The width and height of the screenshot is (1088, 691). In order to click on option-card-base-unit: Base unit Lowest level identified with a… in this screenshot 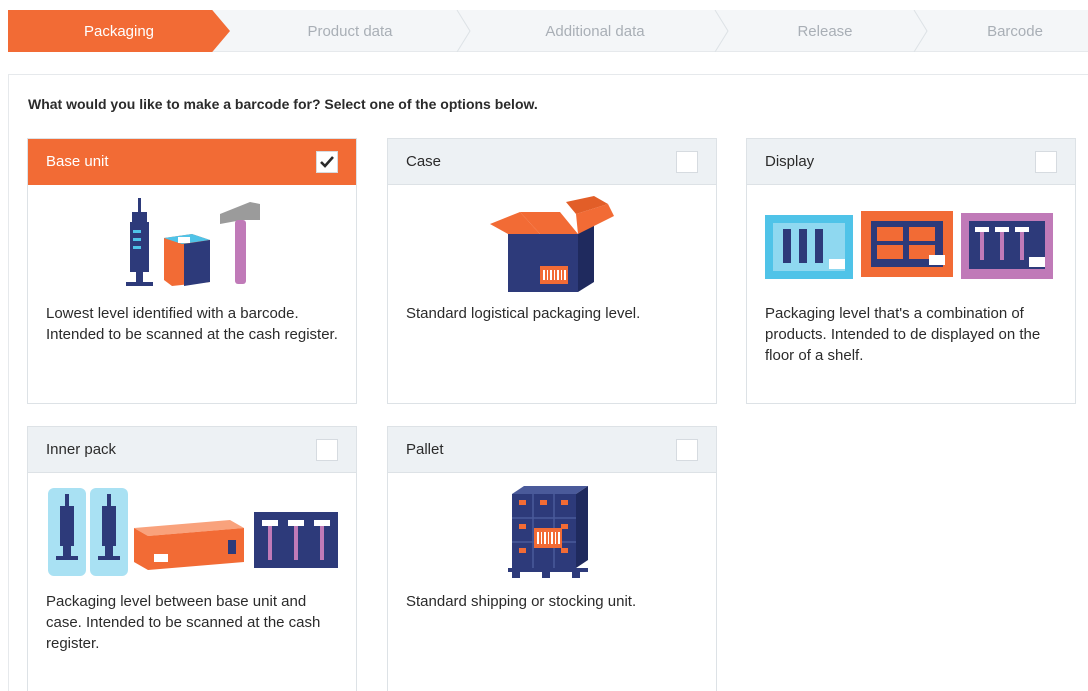, I will do `click(192, 271)`.